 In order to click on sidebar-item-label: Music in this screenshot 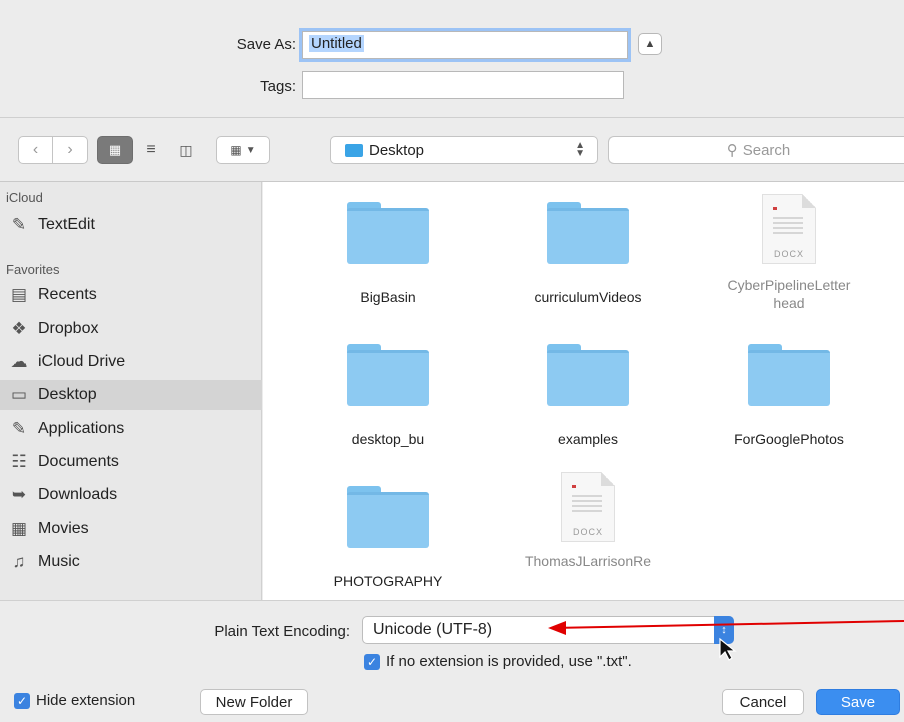, I will do `click(59, 561)`.